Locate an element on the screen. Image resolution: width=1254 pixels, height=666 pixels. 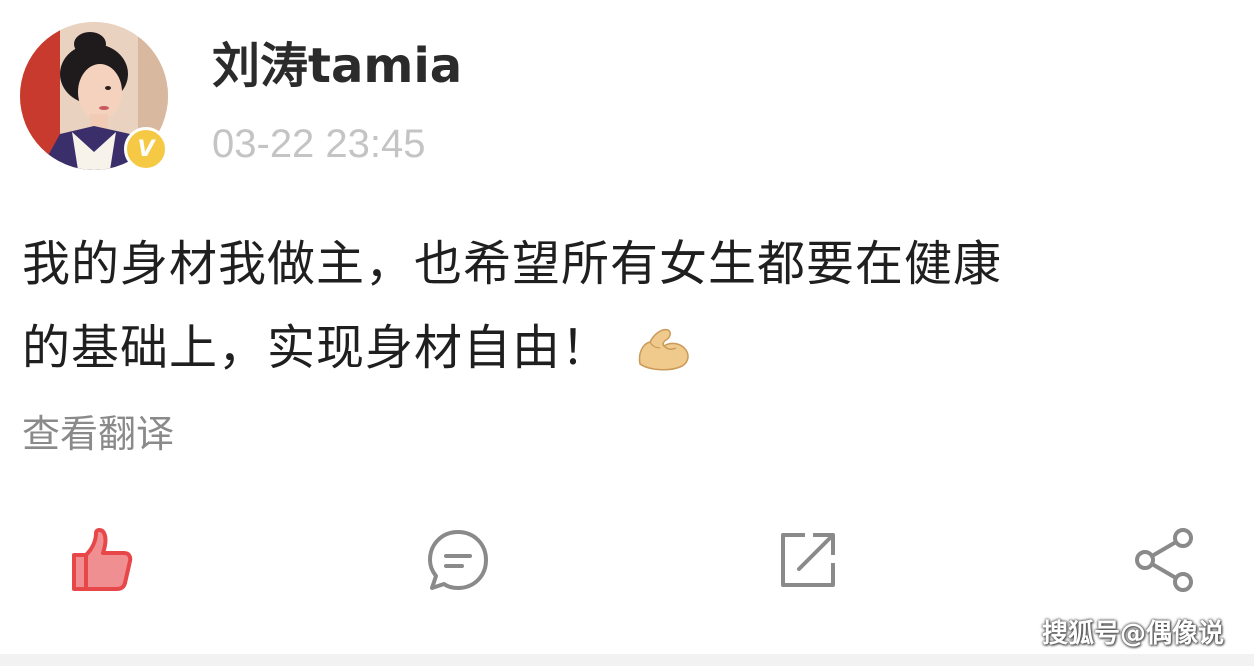
bottom-divider is located at coordinates (627, 660).